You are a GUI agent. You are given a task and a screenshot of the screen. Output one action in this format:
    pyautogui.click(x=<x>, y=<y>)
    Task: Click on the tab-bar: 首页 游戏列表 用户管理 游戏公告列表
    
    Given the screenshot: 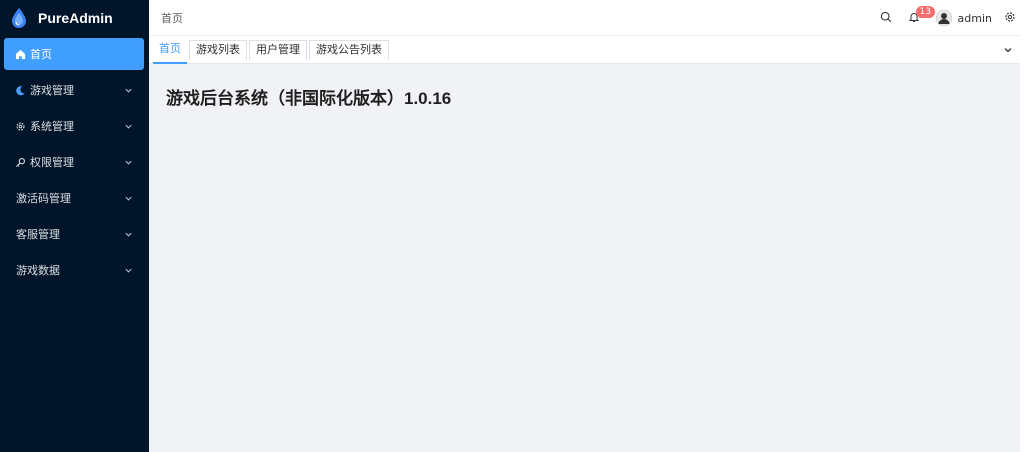 What is the action you would take?
    pyautogui.click(x=586, y=50)
    